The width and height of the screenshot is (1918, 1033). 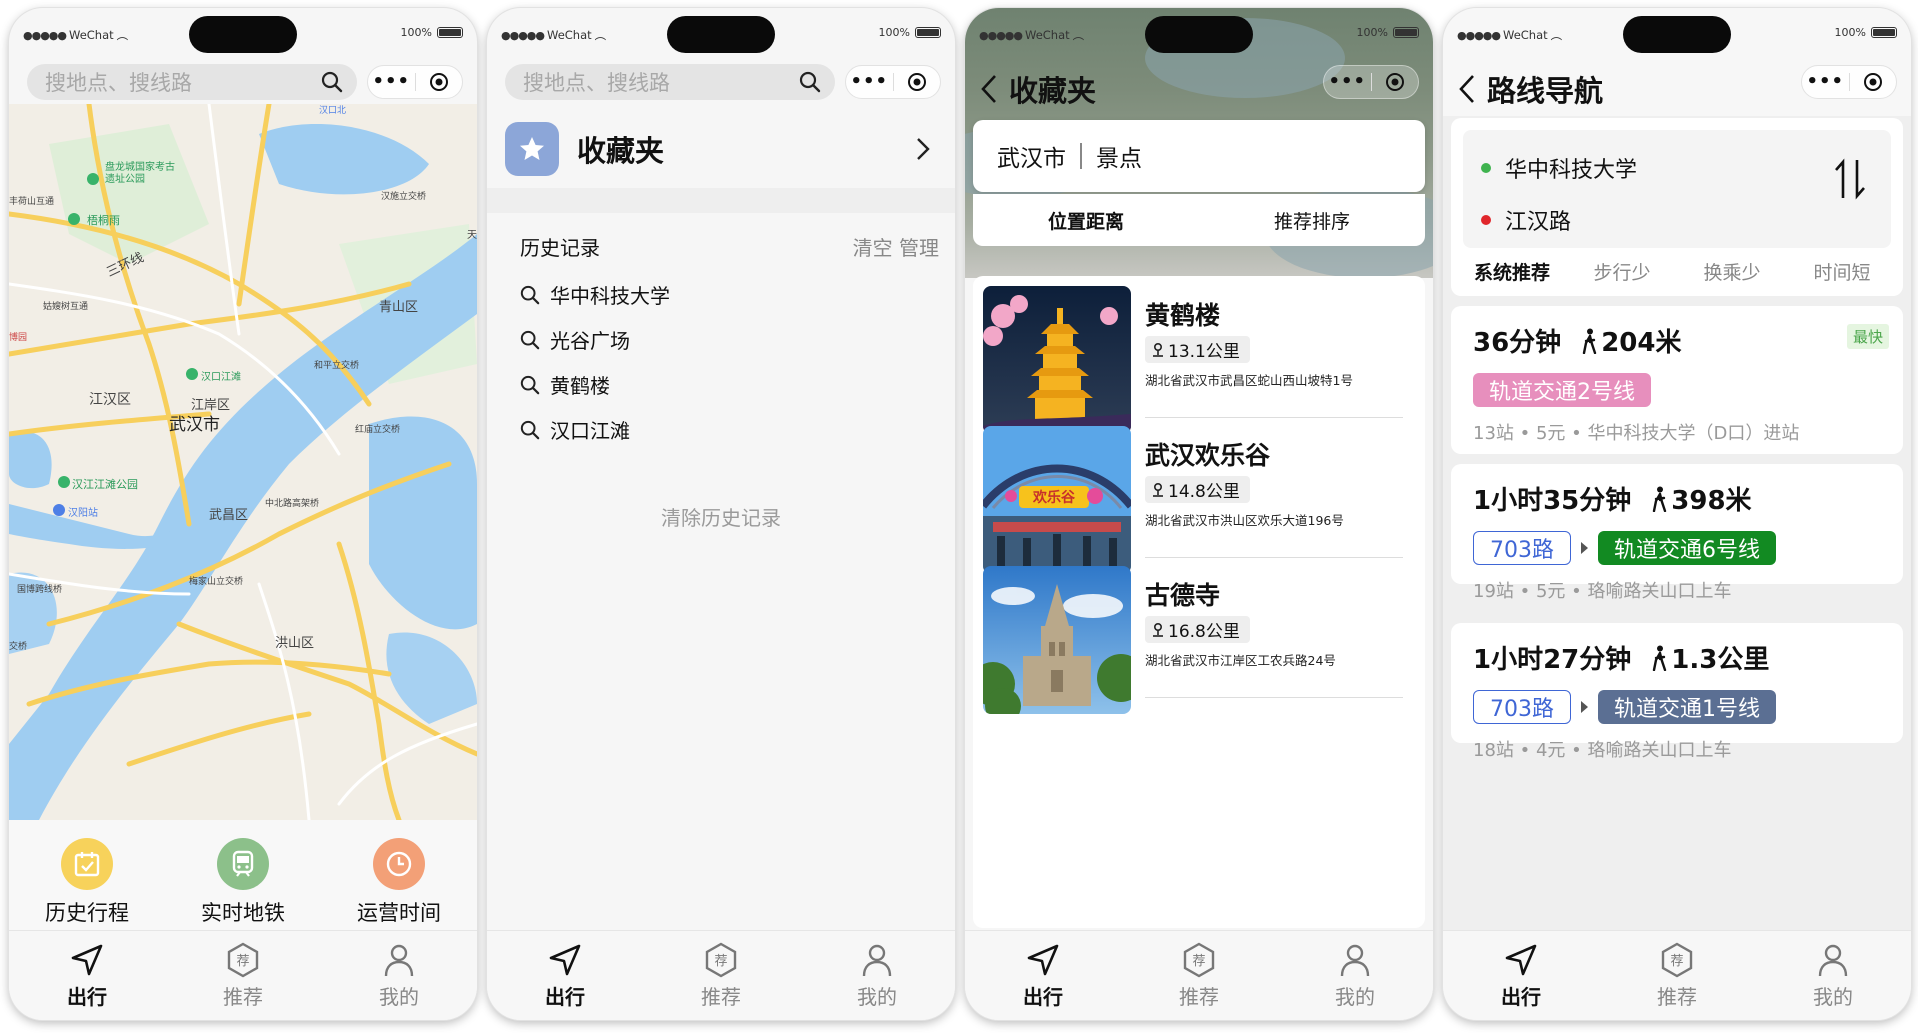 What do you see at coordinates (721, 960) in the screenshot?
I see `recommend-icon: 荐` at bounding box center [721, 960].